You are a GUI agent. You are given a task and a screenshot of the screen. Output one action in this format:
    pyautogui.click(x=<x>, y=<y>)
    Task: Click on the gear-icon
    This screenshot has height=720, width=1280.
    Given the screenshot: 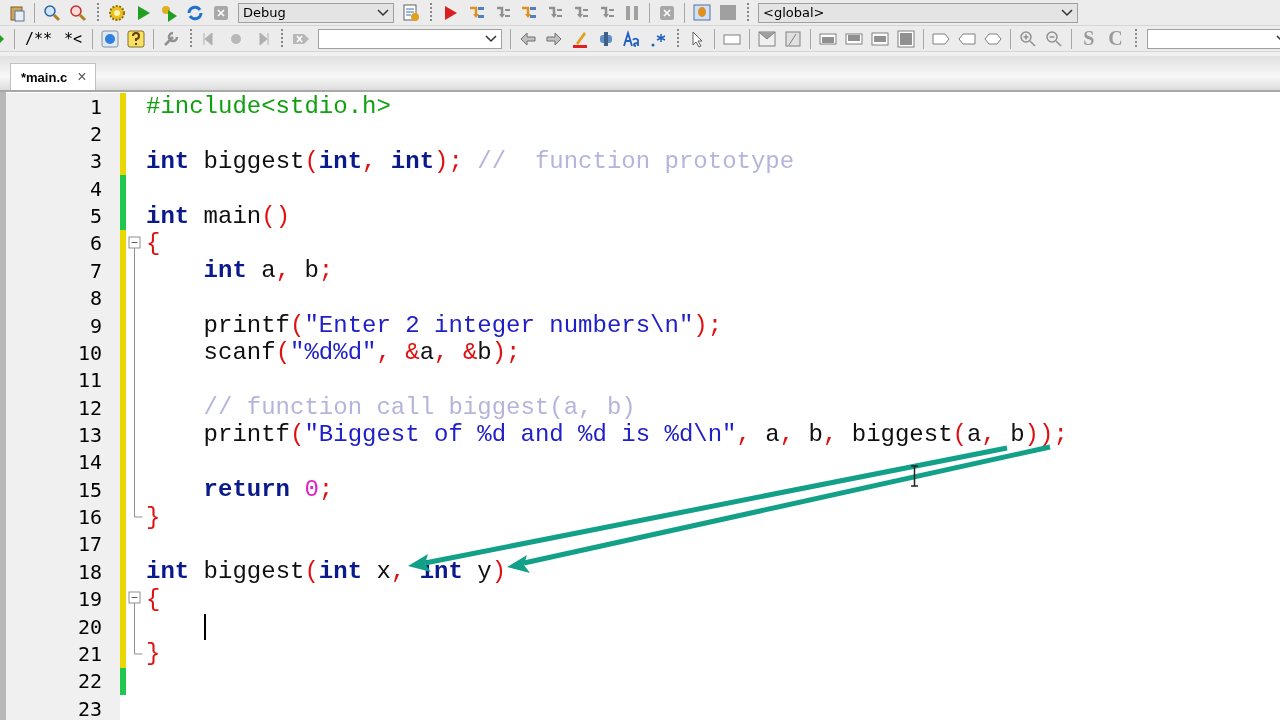 What is the action you would take?
    pyautogui.click(x=117, y=12)
    